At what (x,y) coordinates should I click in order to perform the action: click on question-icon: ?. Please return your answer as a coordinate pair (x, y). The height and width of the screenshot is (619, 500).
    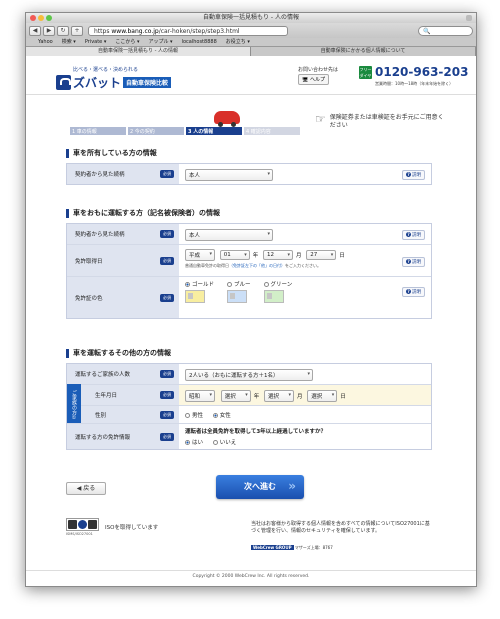
    Looking at the image, I should click on (408, 261).